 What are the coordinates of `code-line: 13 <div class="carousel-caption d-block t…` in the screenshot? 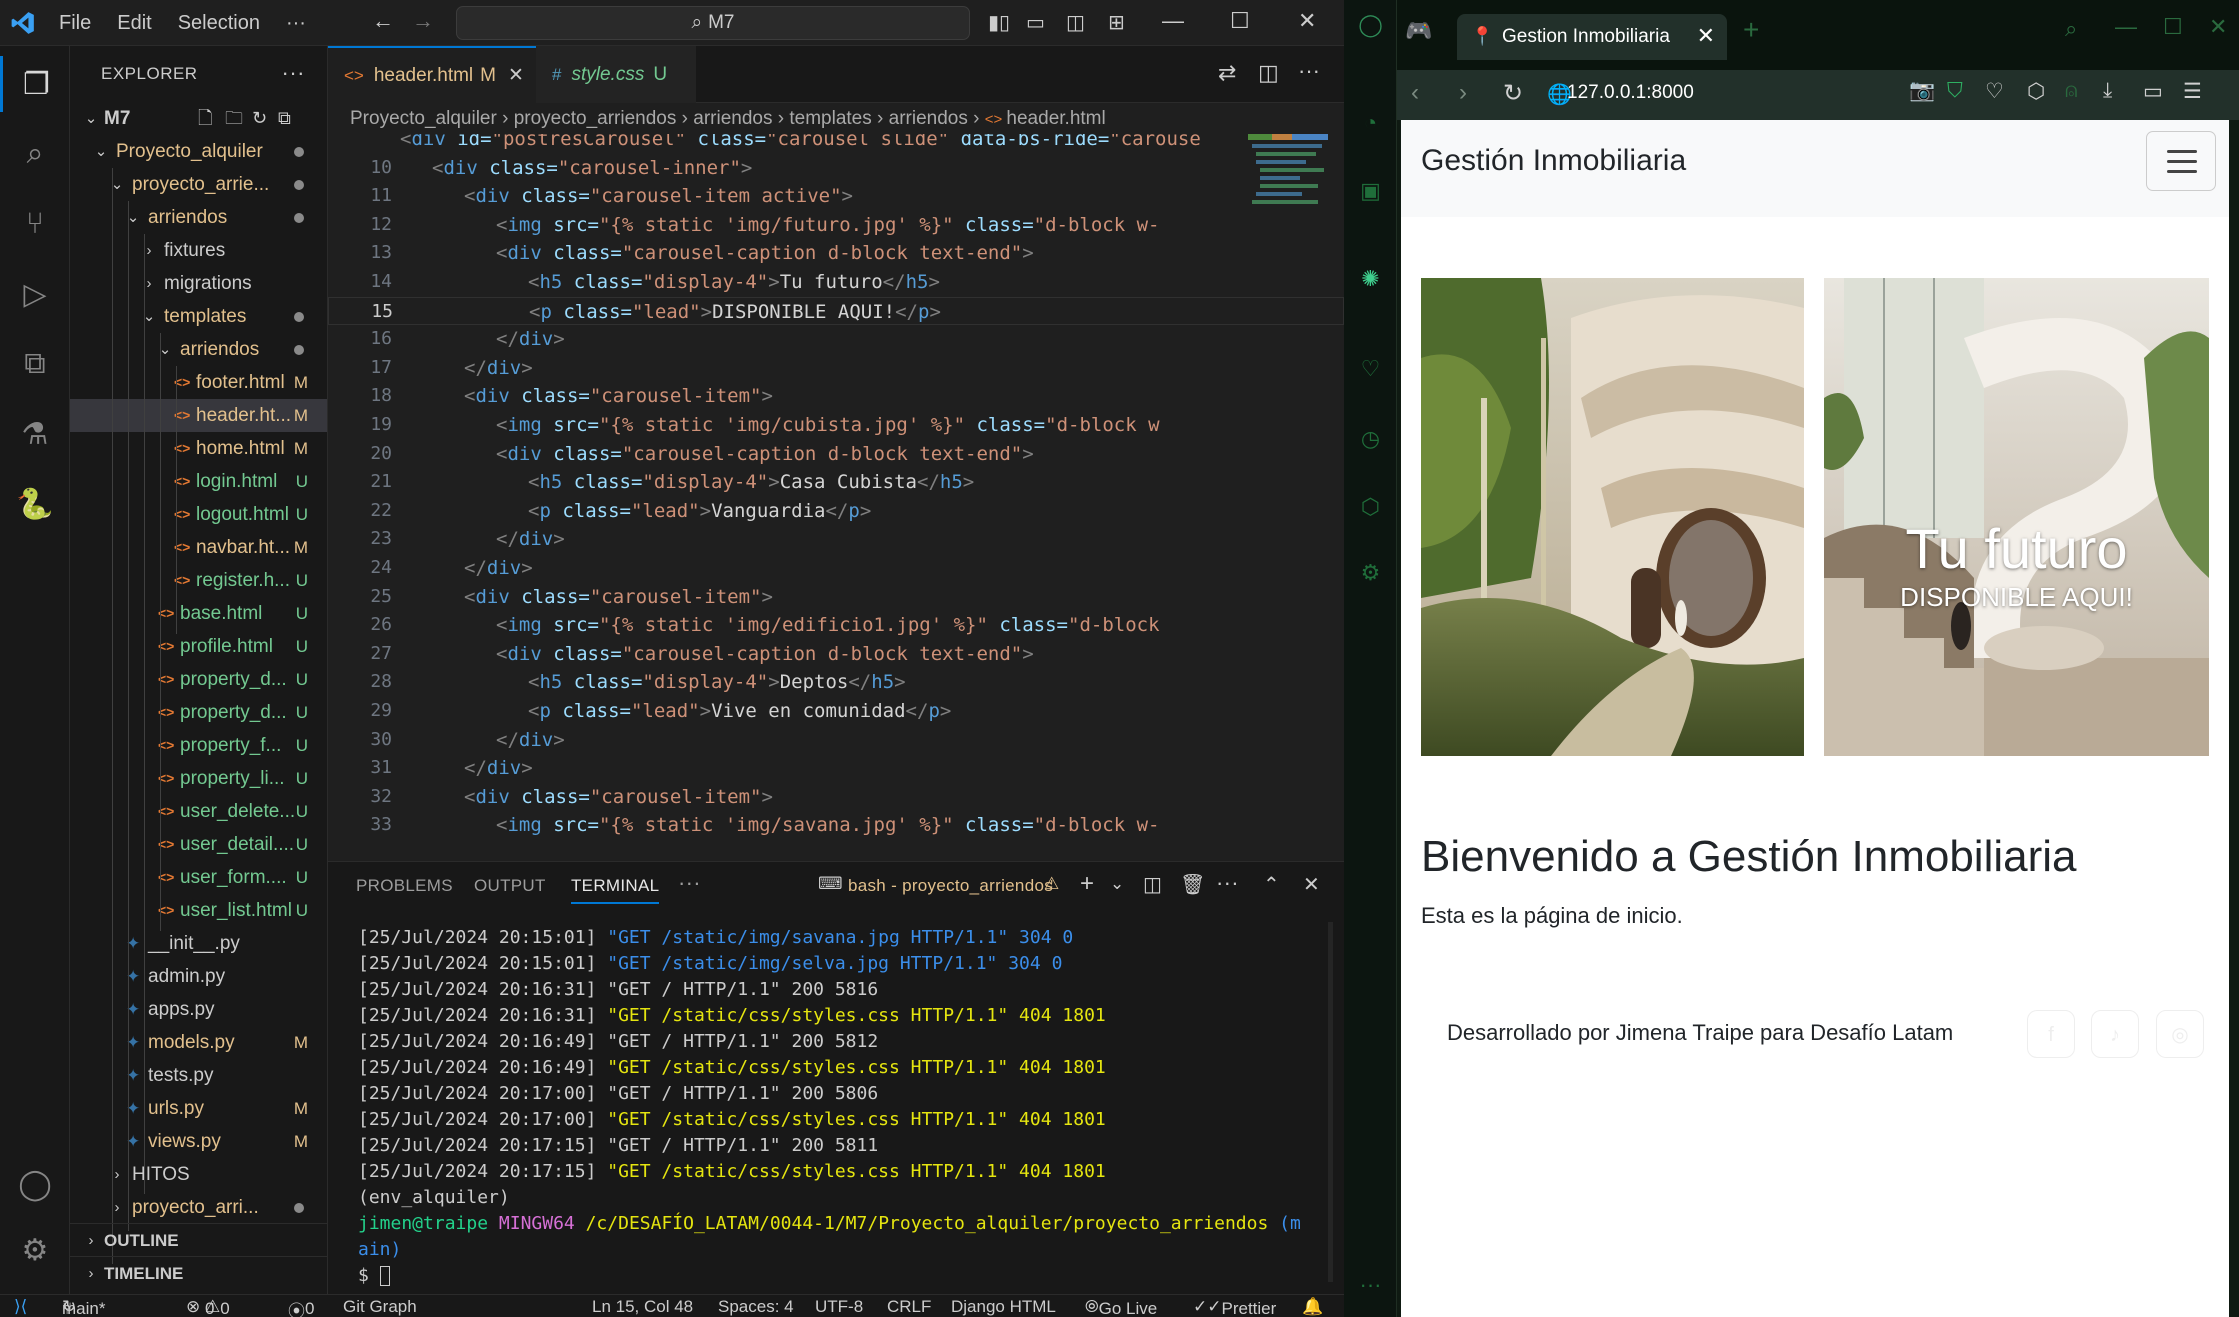 It's located at (836, 253).